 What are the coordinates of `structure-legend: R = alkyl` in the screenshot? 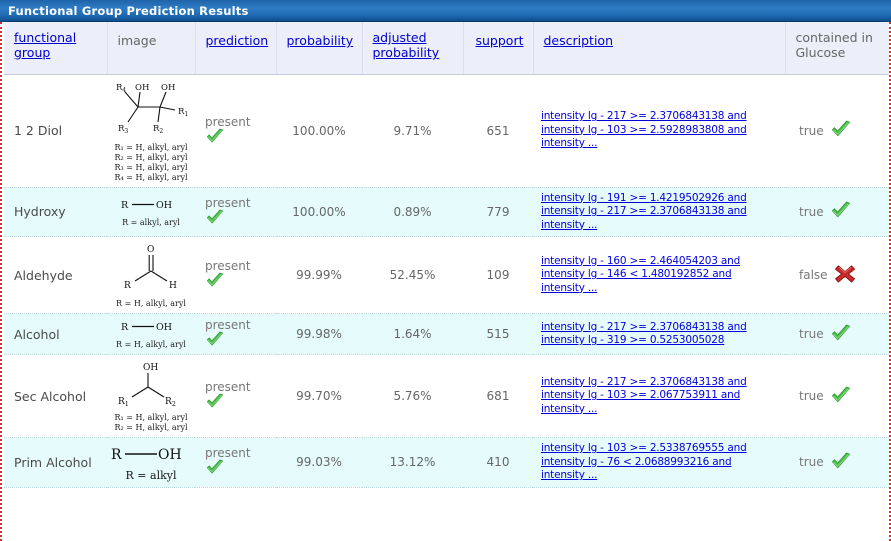 It's located at (151, 476).